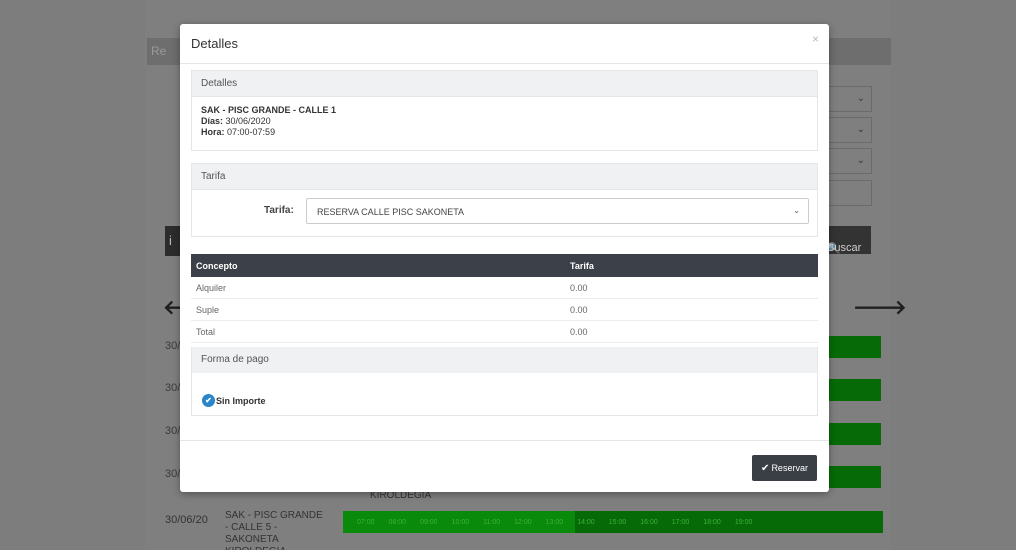 The height and width of the screenshot is (550, 1016). Describe the element at coordinates (504, 381) in the screenshot. I see `payment-panel: Forma de pago ✔ Sin Importe` at that location.